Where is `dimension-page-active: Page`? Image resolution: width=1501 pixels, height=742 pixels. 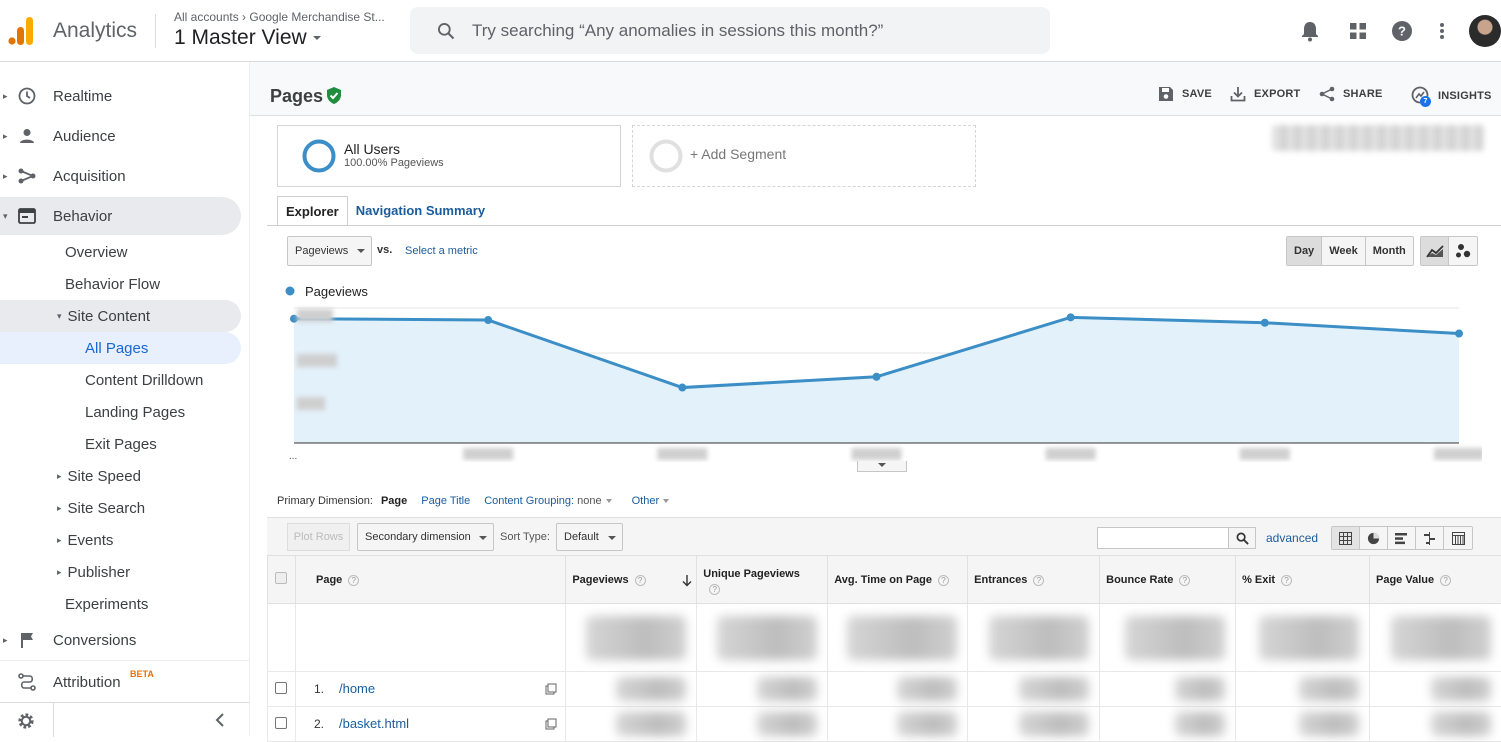 dimension-page-active: Page is located at coordinates (394, 501).